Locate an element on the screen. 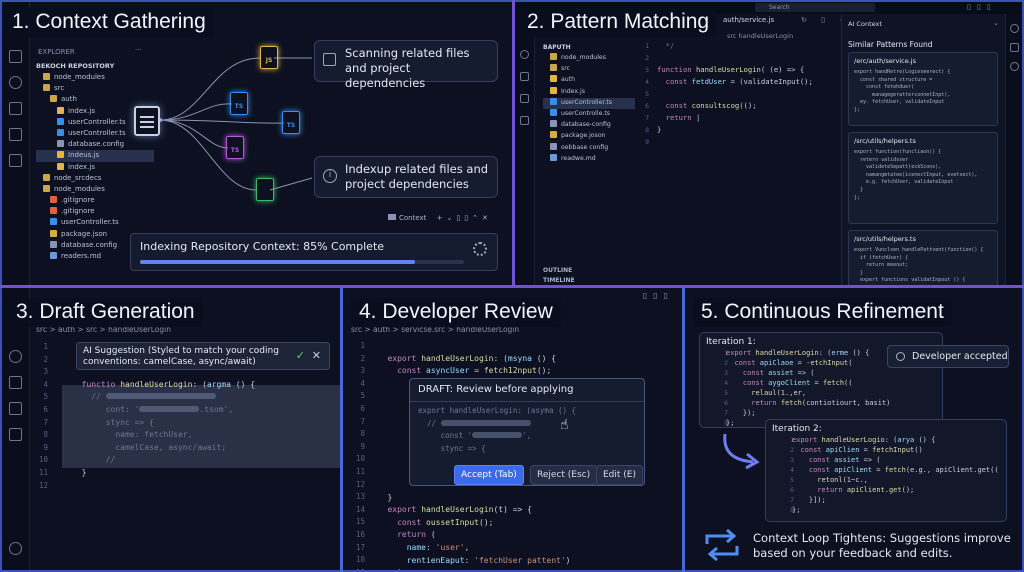 The image size is (1024, 572). window-controls: ▯▯▯ is located at coordinates (982, 7).